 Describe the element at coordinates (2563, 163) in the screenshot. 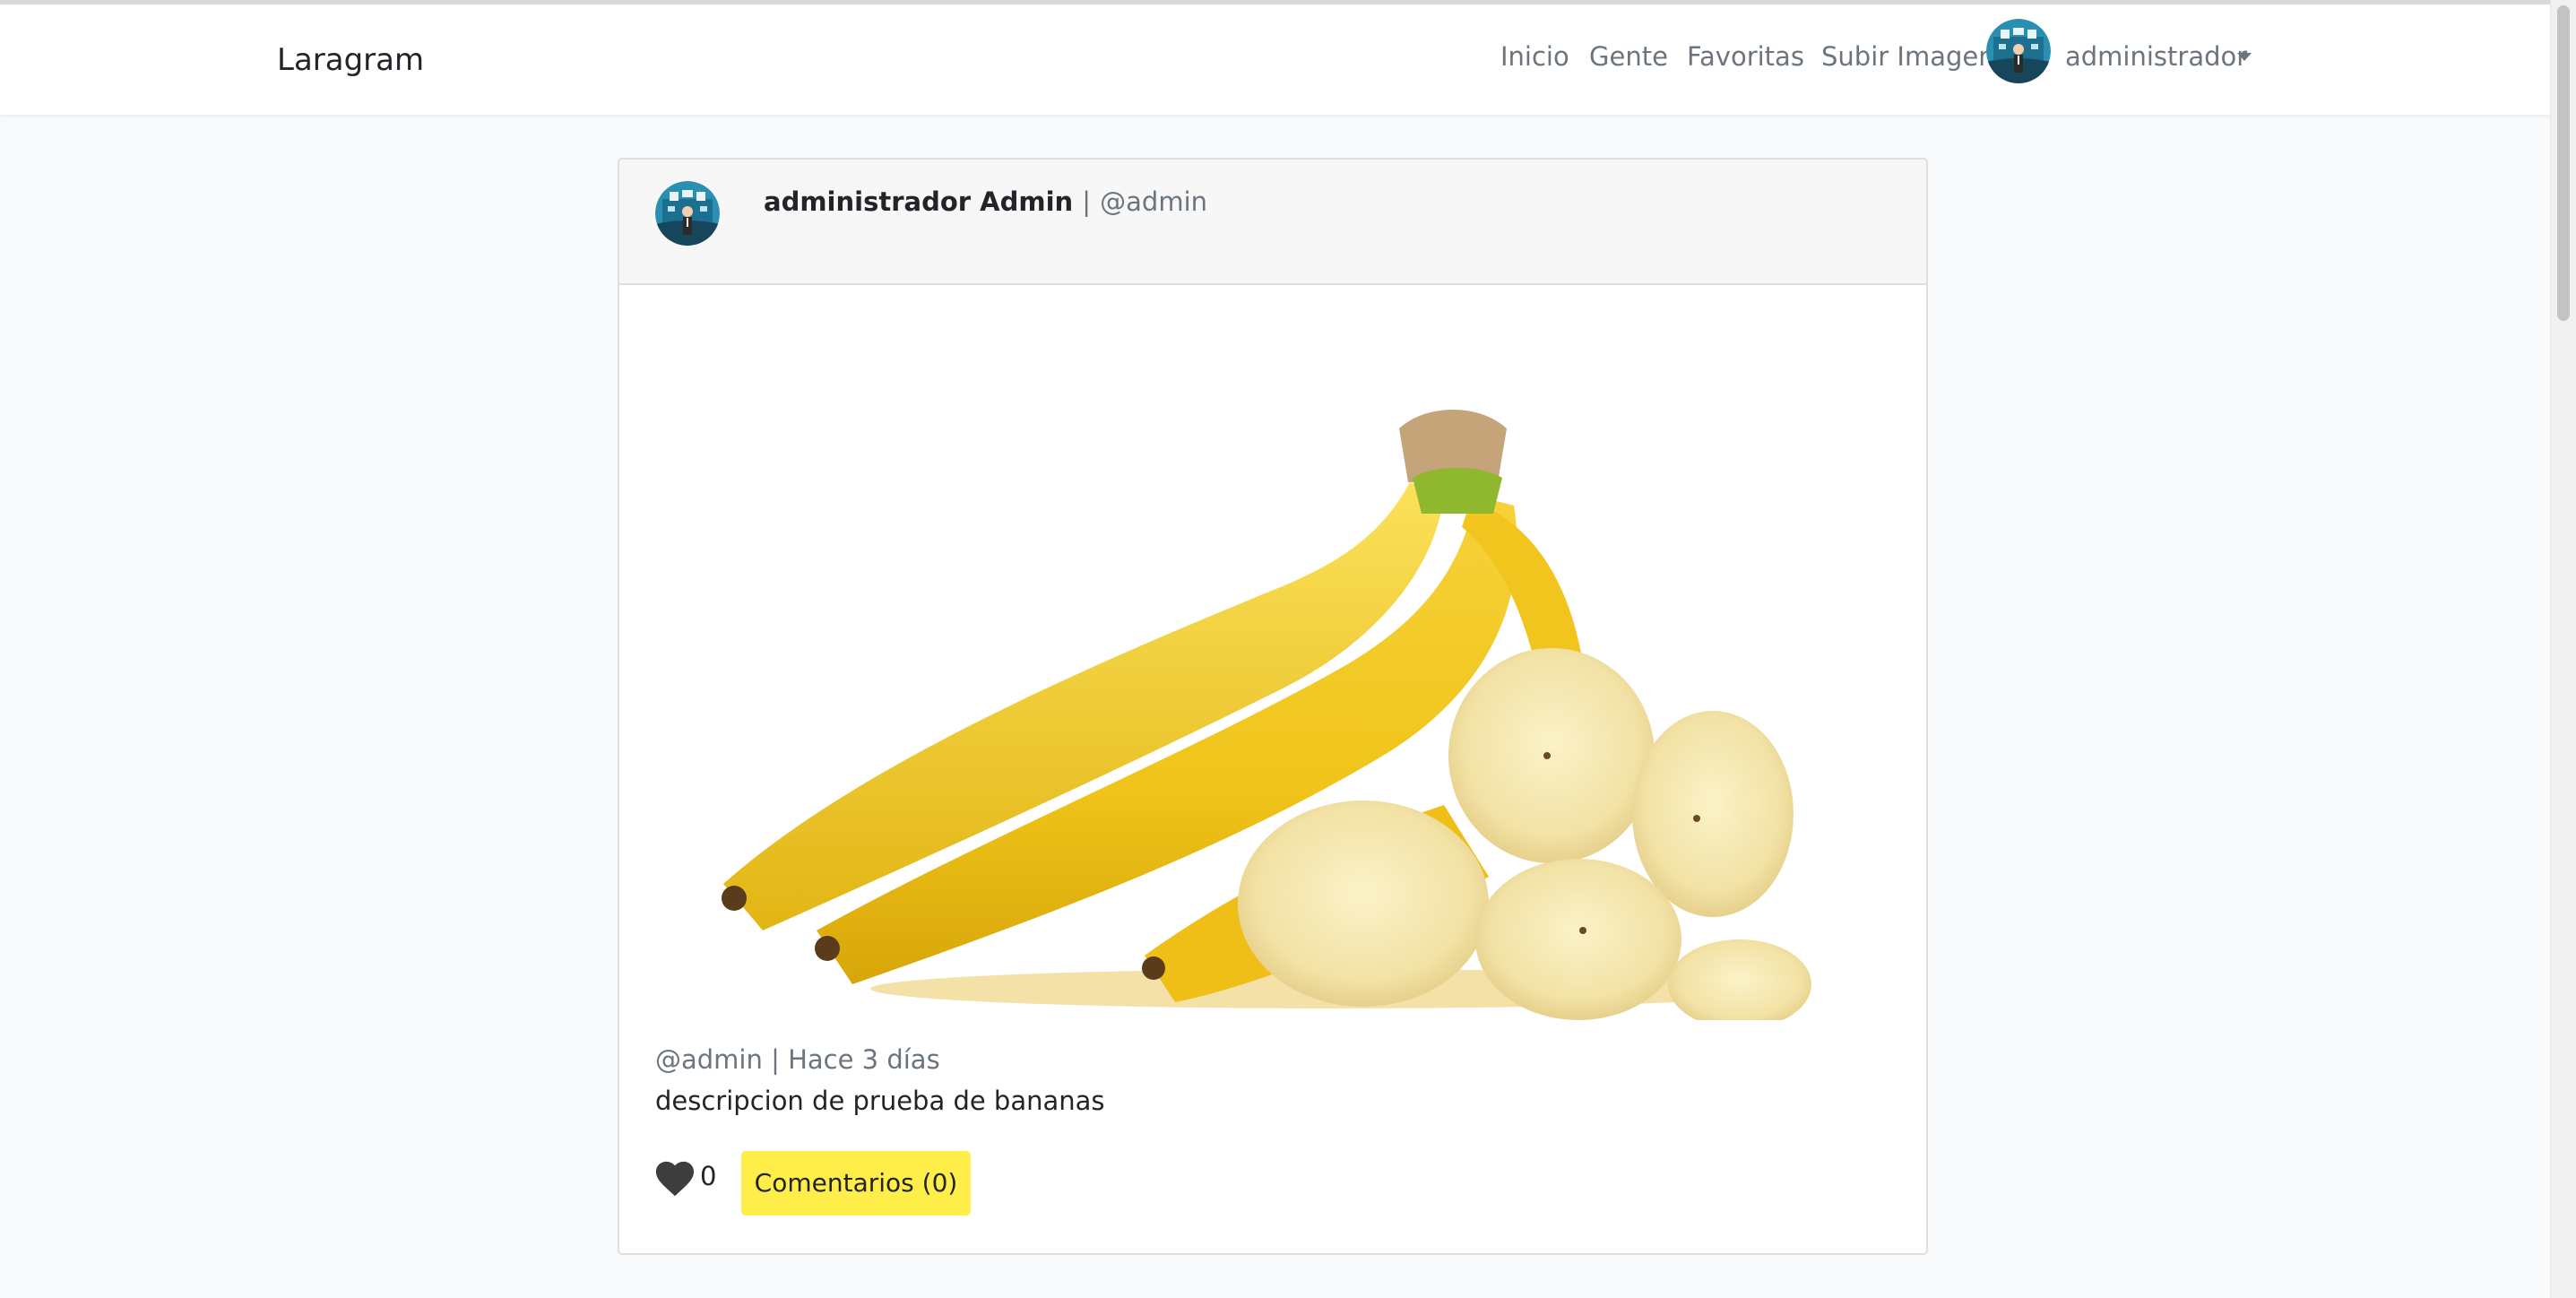

I see `scrollbar-thumb` at that location.